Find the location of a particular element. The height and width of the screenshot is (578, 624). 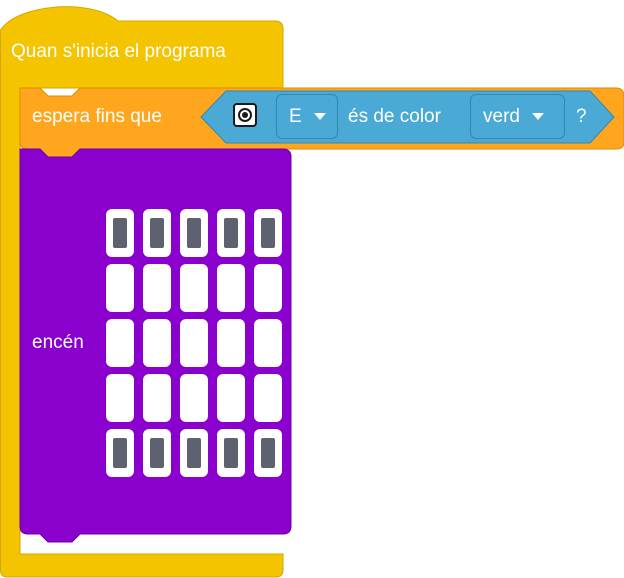

port-dropdown: E is located at coordinates (307, 116).